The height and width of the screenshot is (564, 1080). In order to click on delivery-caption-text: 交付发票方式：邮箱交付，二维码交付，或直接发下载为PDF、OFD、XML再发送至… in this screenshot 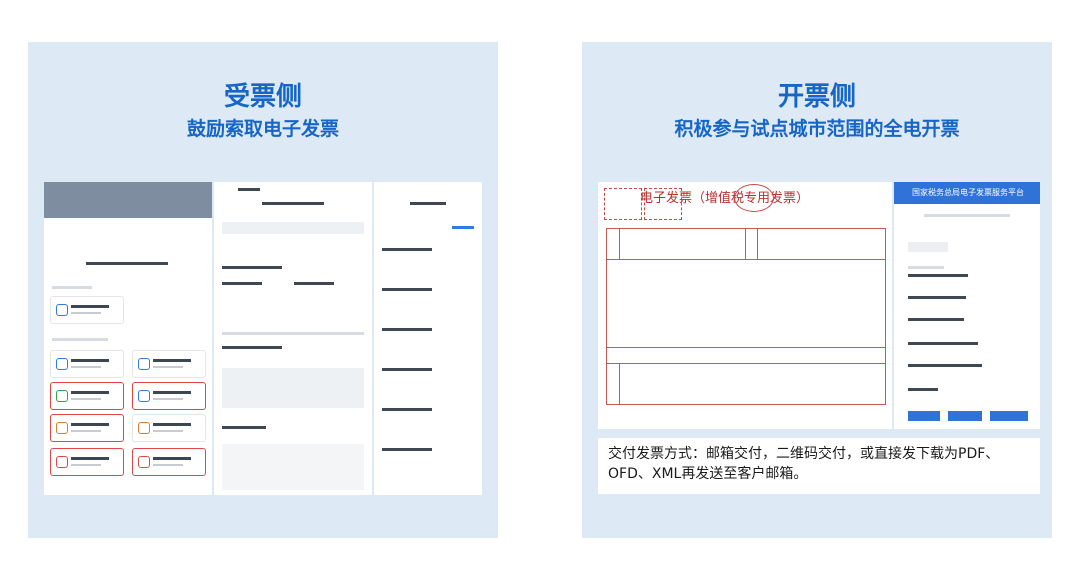, I will do `click(804, 464)`.